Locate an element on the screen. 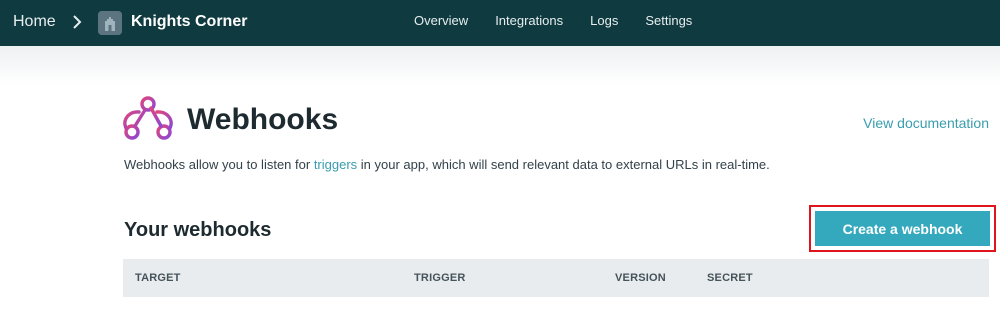 The height and width of the screenshot is (318, 1000). chevron-right-icon is located at coordinates (77, 22).